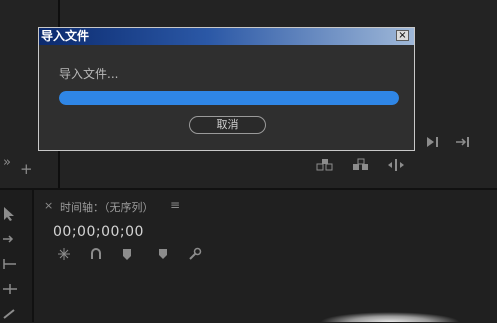 The image size is (497, 323). What do you see at coordinates (98, 232) in the screenshot?
I see `timecode-display: 00;00;00;00` at bounding box center [98, 232].